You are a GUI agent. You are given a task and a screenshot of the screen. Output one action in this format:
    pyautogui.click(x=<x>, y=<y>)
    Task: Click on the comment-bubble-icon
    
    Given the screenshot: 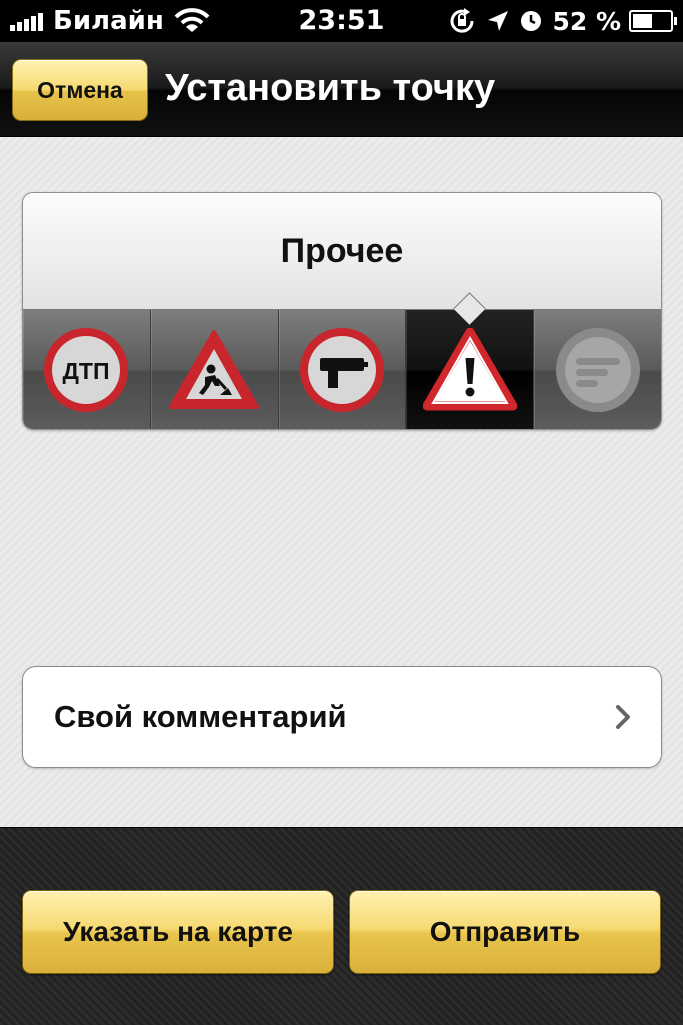 What is the action you would take?
    pyautogui.click(x=597, y=369)
    